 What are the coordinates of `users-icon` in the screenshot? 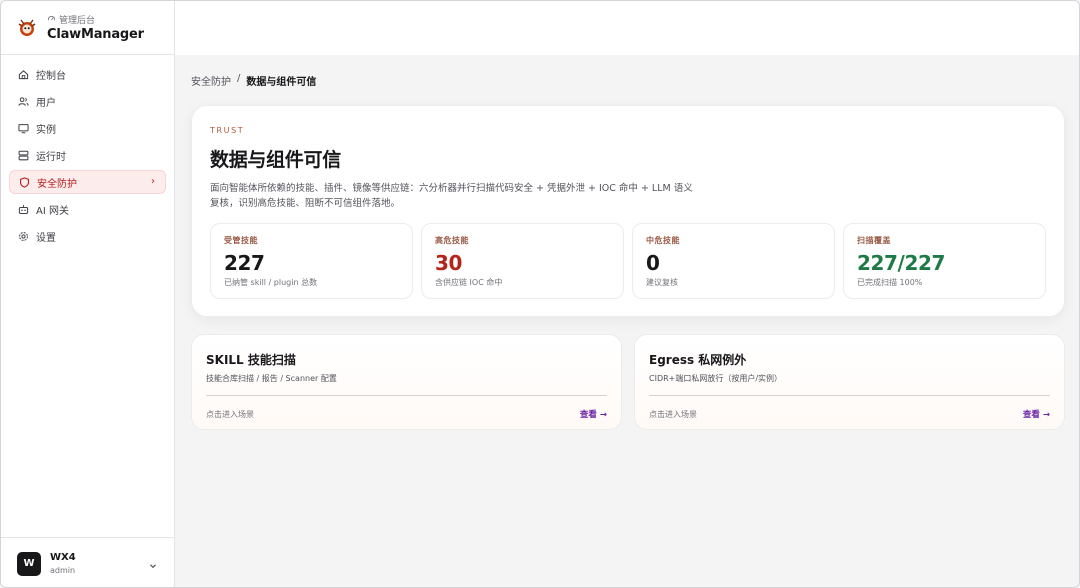 It's located at (23, 101).